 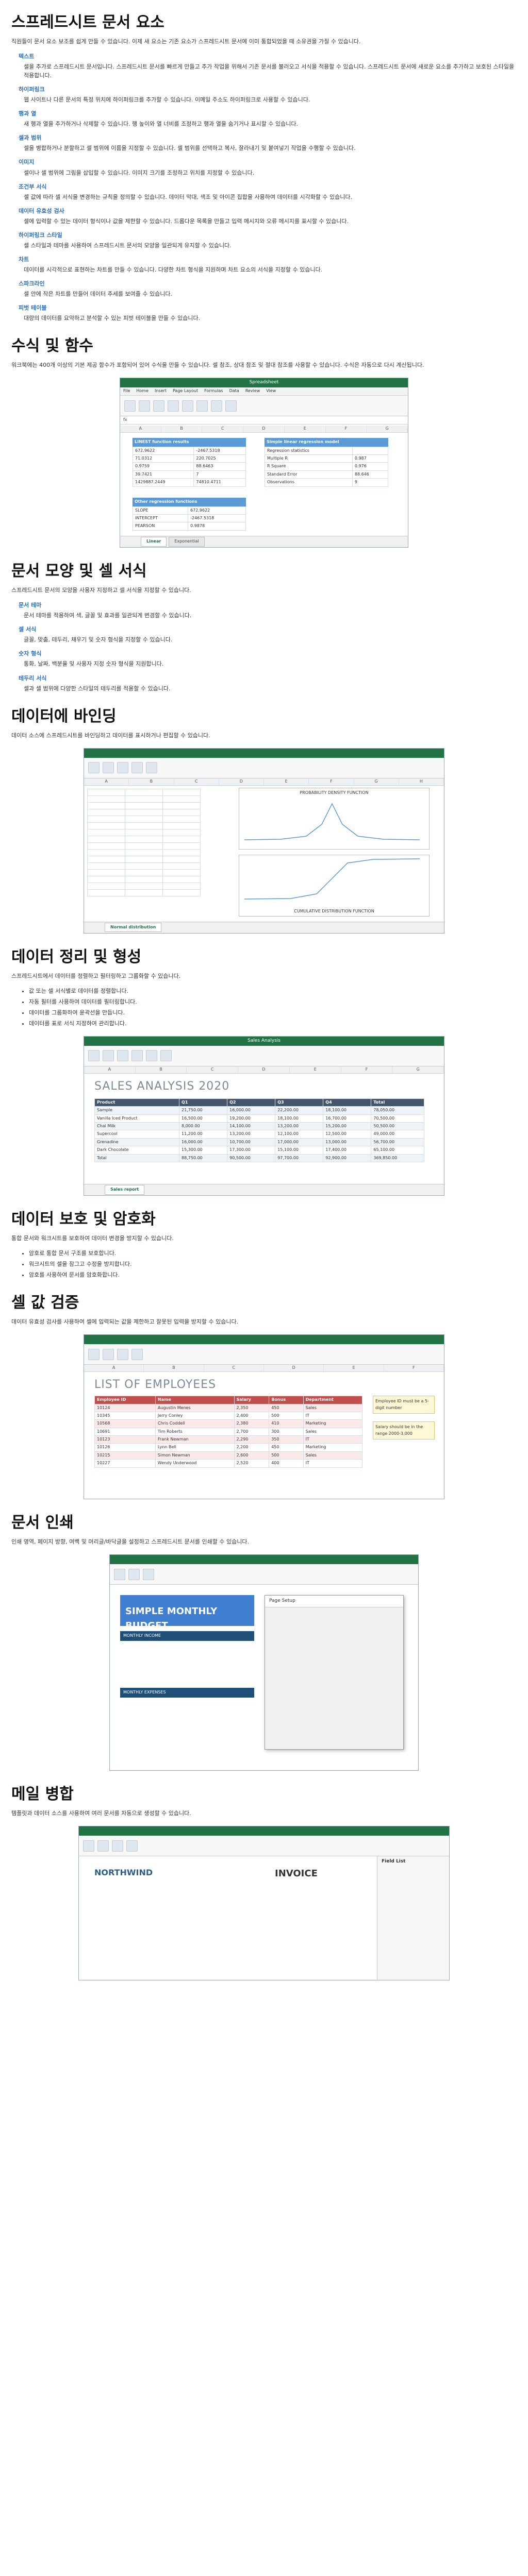 What do you see at coordinates (309, 474) in the screenshot?
I see `table-cell: Standard Error` at bounding box center [309, 474].